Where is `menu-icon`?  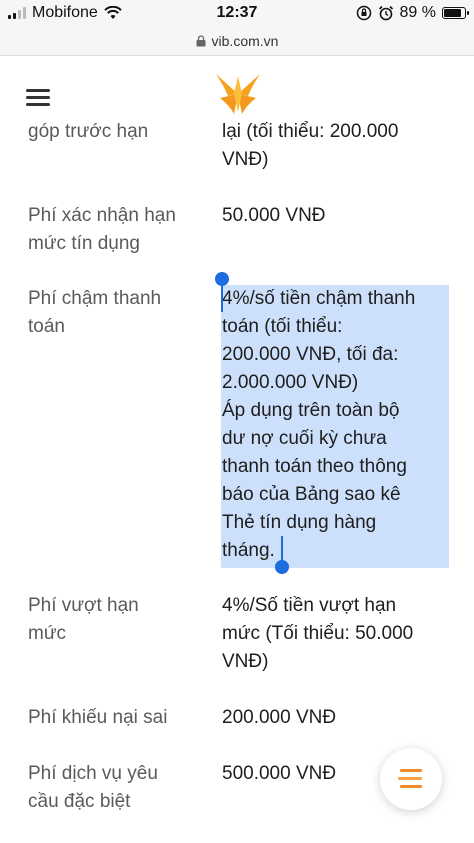 menu-icon is located at coordinates (38, 98).